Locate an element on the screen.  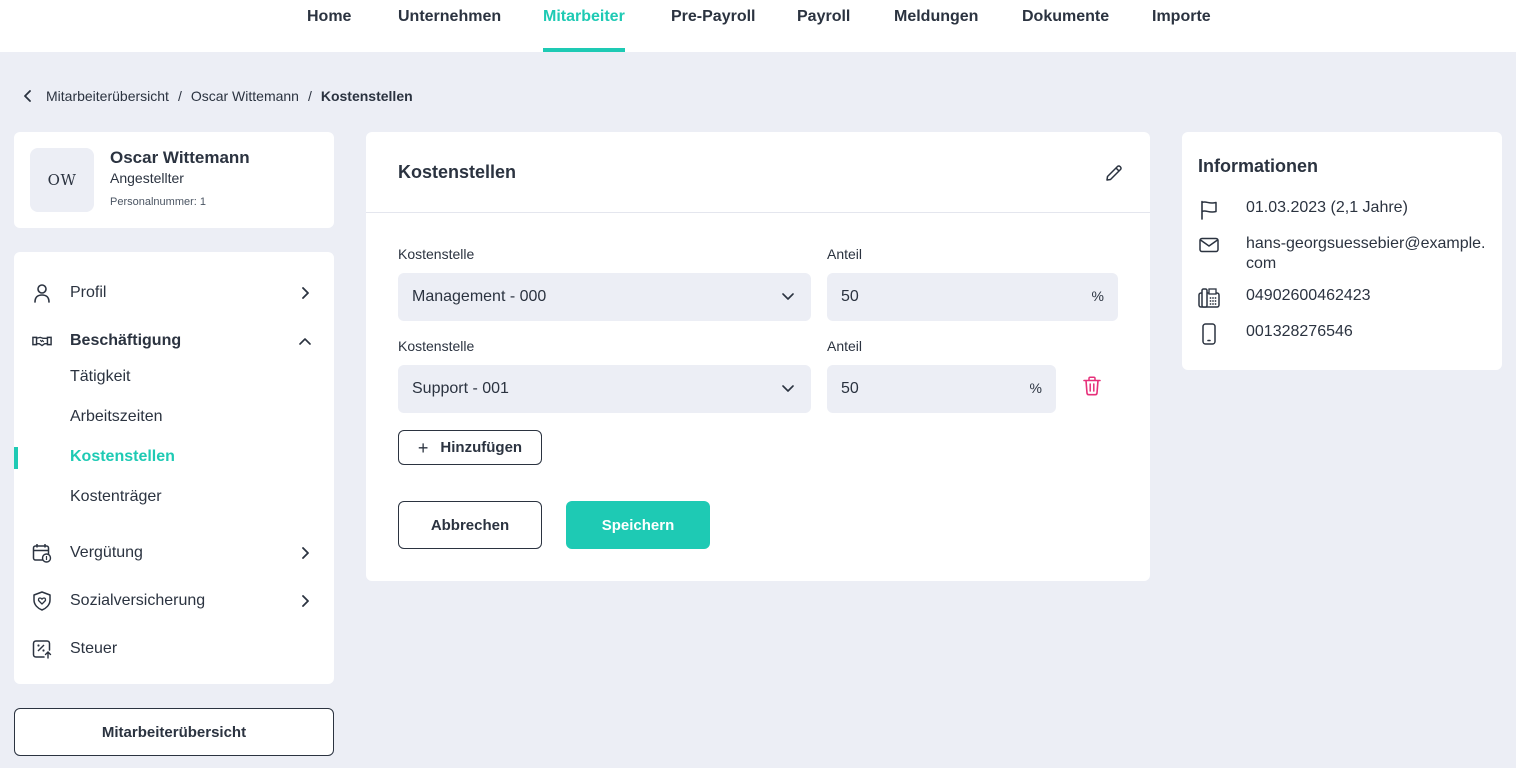
submenu-label: Kostenträger is located at coordinates (116, 496).